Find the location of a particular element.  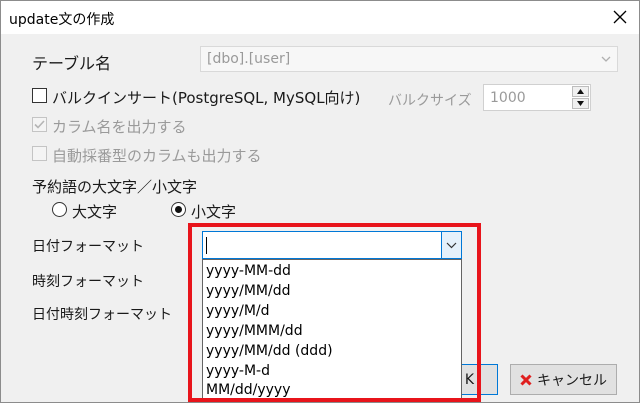

radio-selected-dot is located at coordinates (178, 209).